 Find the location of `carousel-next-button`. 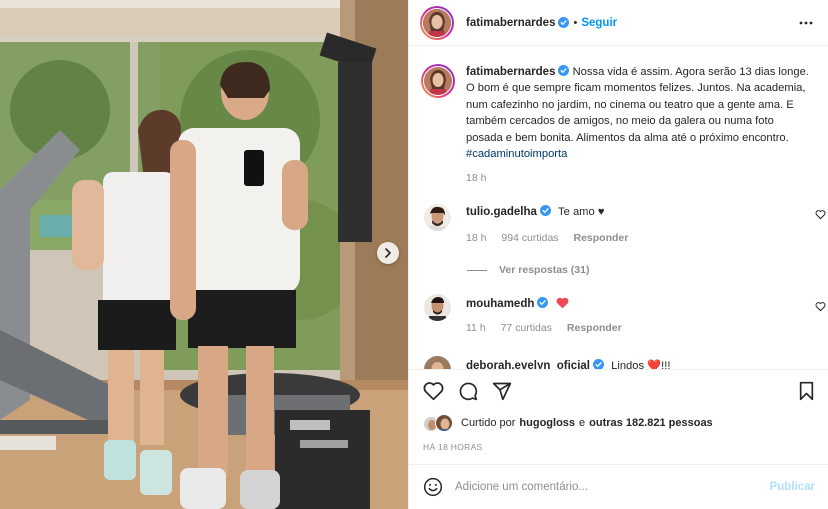

carousel-next-button is located at coordinates (388, 253).